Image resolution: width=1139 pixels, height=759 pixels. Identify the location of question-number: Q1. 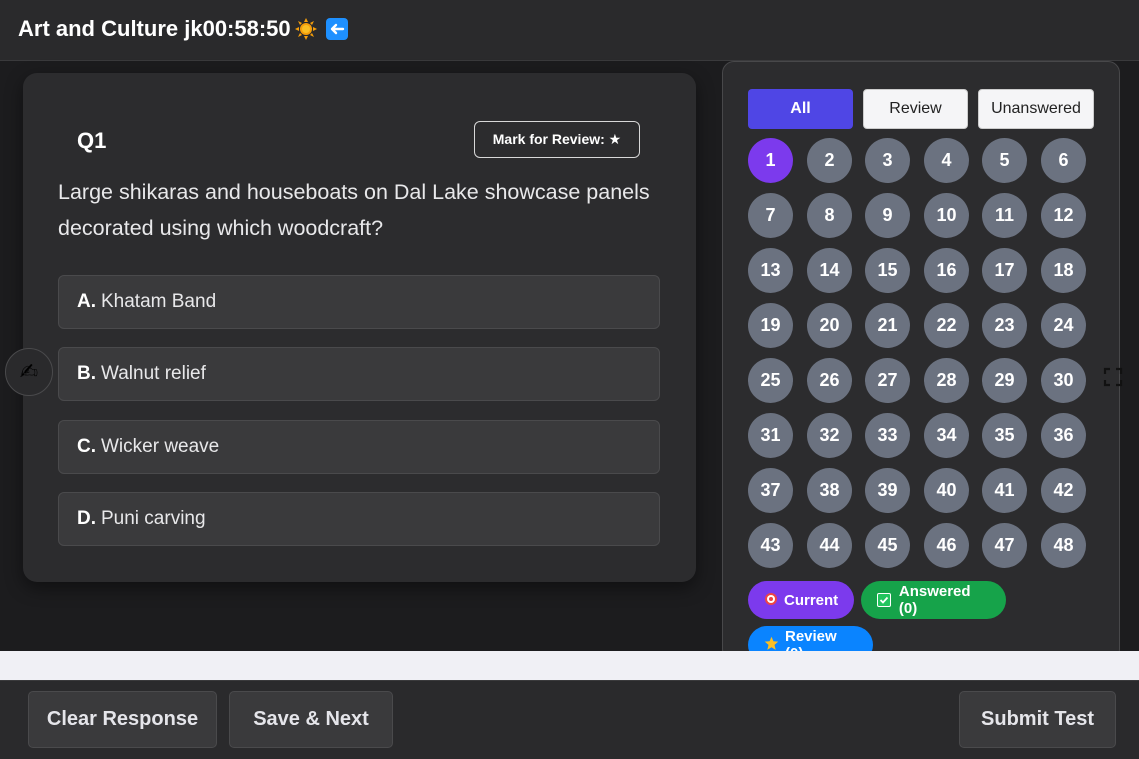
(92, 140).